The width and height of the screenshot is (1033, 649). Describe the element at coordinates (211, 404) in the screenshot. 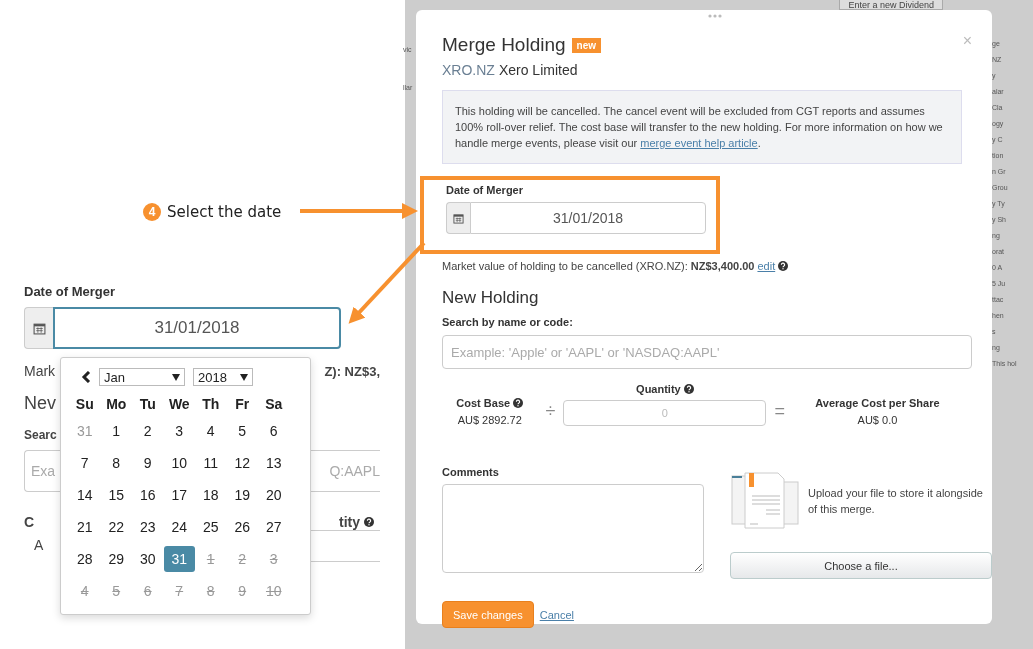

I see `weekday-label: Th` at that location.